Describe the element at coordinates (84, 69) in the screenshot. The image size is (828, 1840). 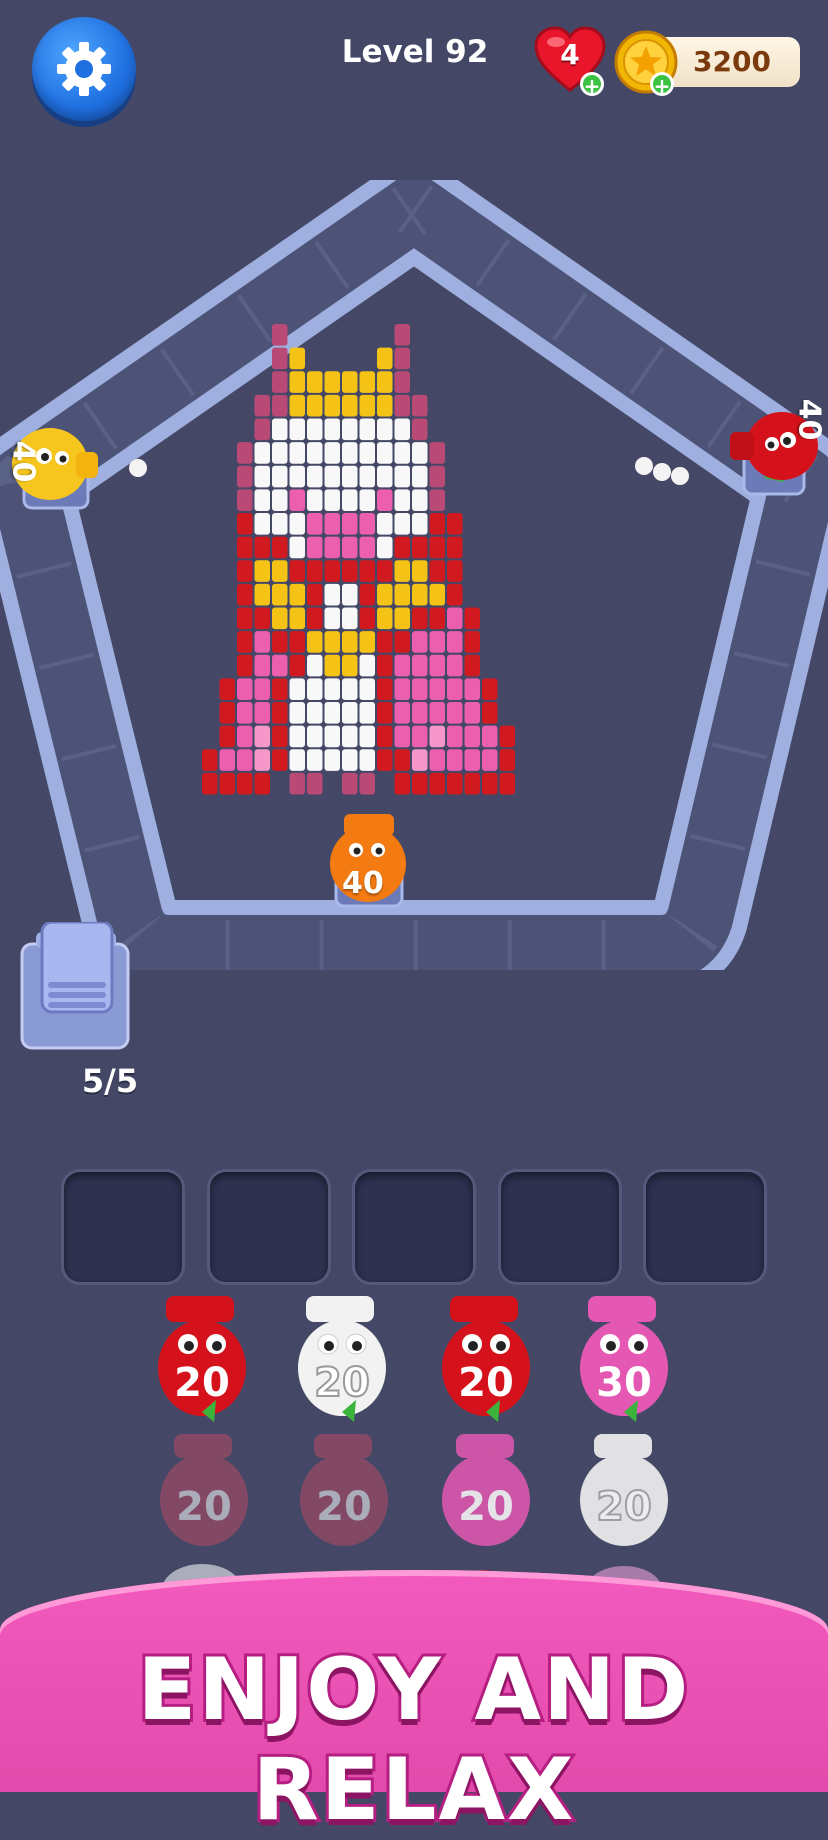
I see `settings-button` at that location.